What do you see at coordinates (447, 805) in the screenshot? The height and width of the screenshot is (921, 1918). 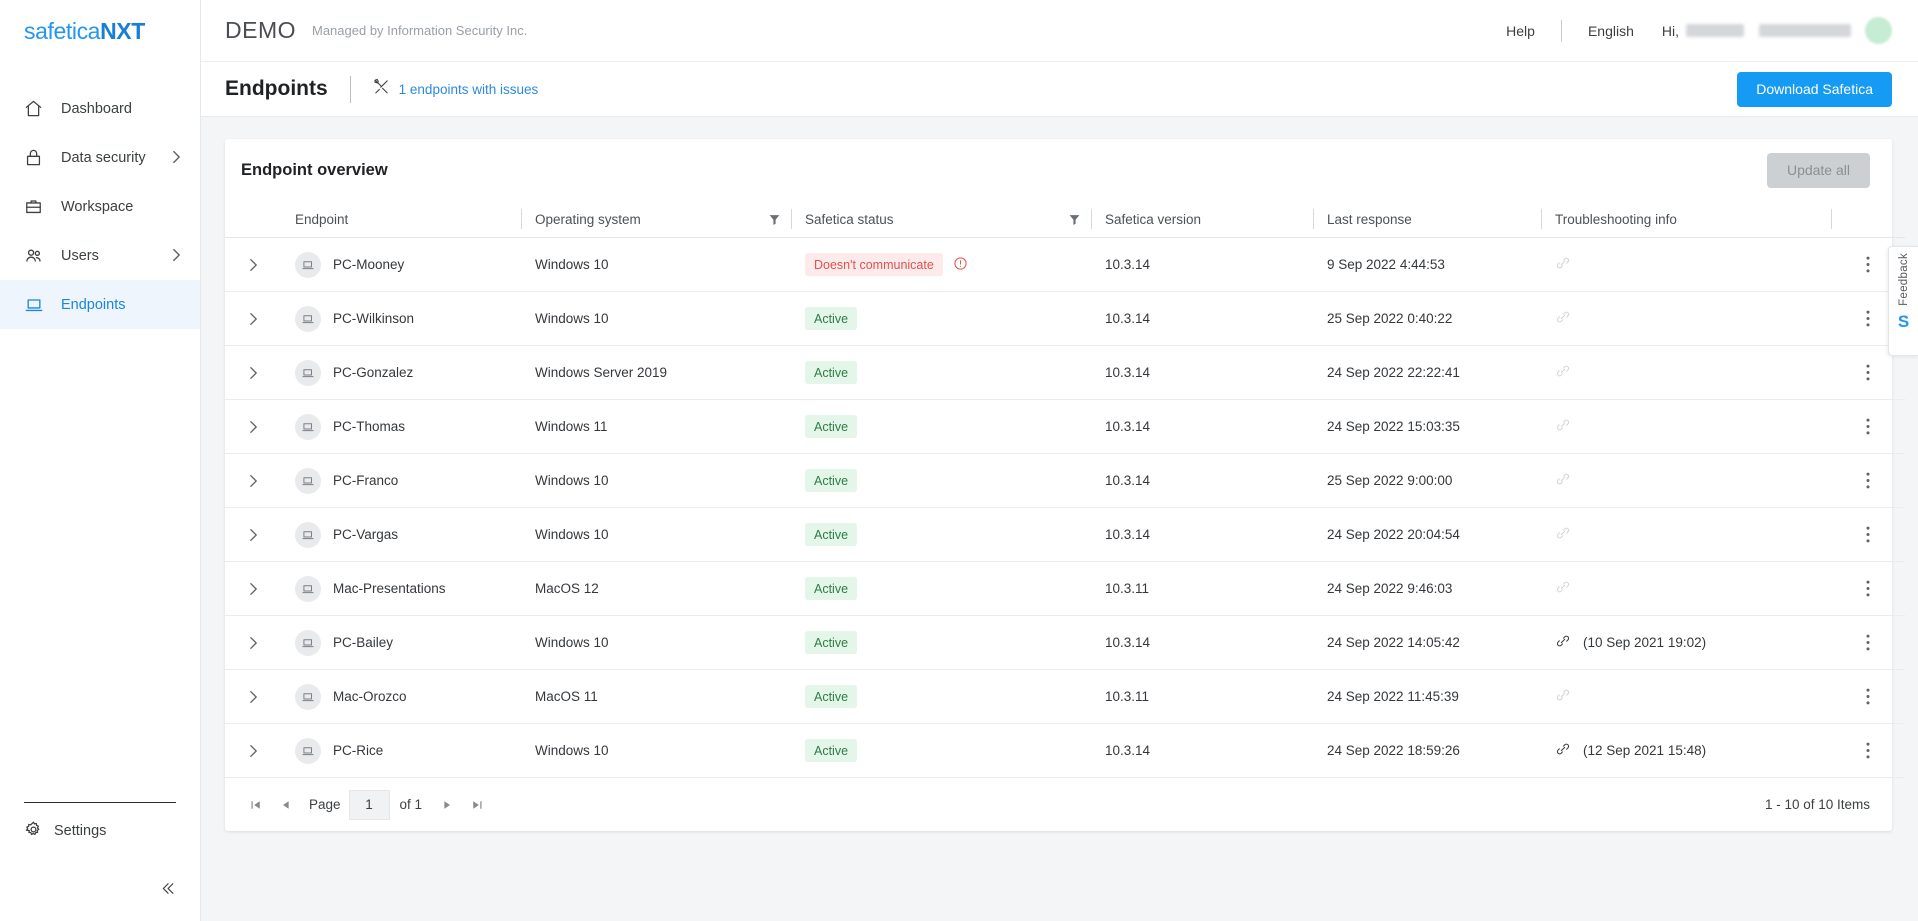 I see `next-page-icon` at bounding box center [447, 805].